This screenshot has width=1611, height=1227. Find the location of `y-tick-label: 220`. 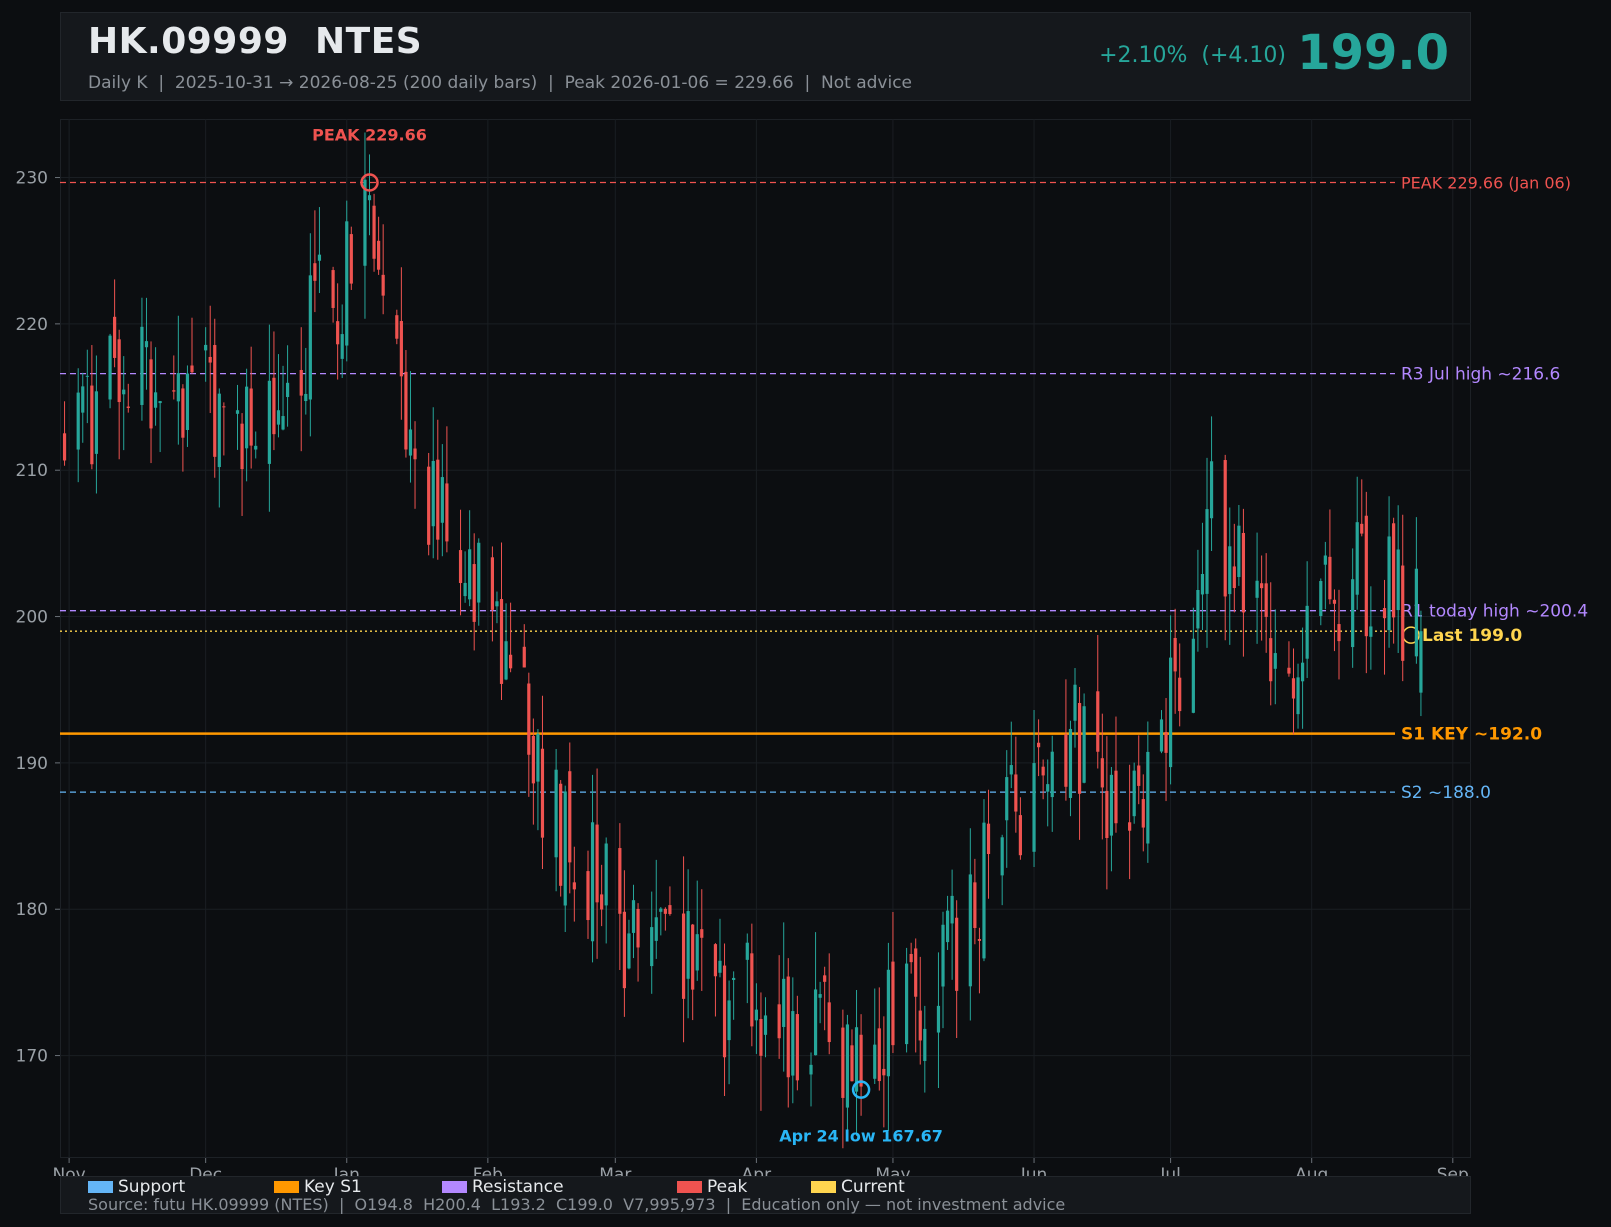

y-tick-label: 220 is located at coordinates (32, 325).